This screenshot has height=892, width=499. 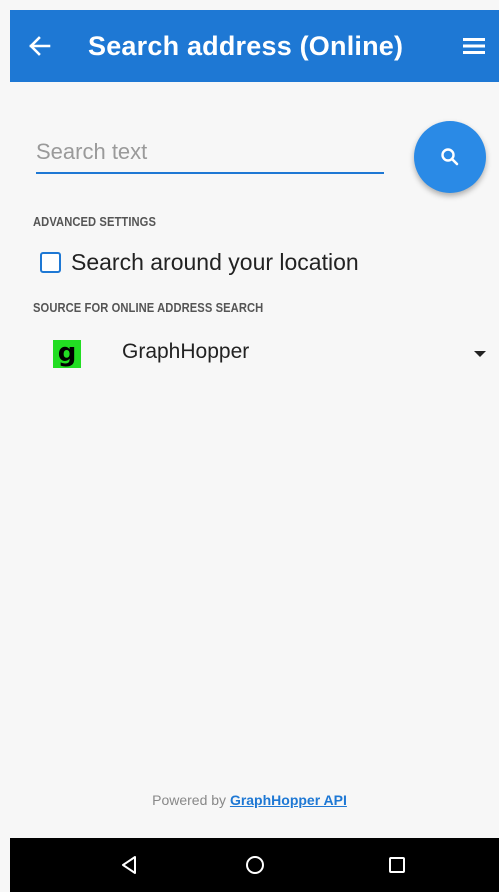 I want to click on source-selected-label: GraphHopper, so click(x=186, y=351).